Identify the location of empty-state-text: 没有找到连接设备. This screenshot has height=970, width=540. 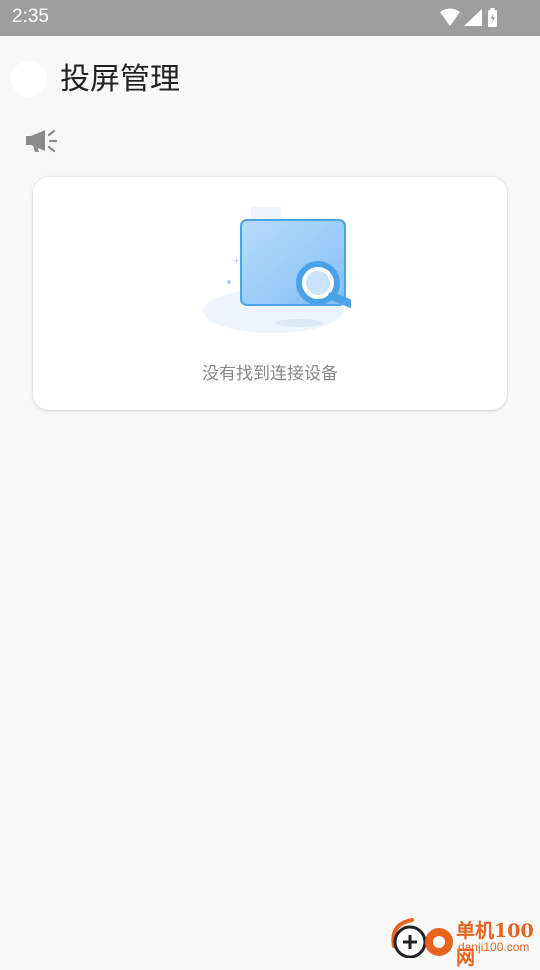
(270, 374).